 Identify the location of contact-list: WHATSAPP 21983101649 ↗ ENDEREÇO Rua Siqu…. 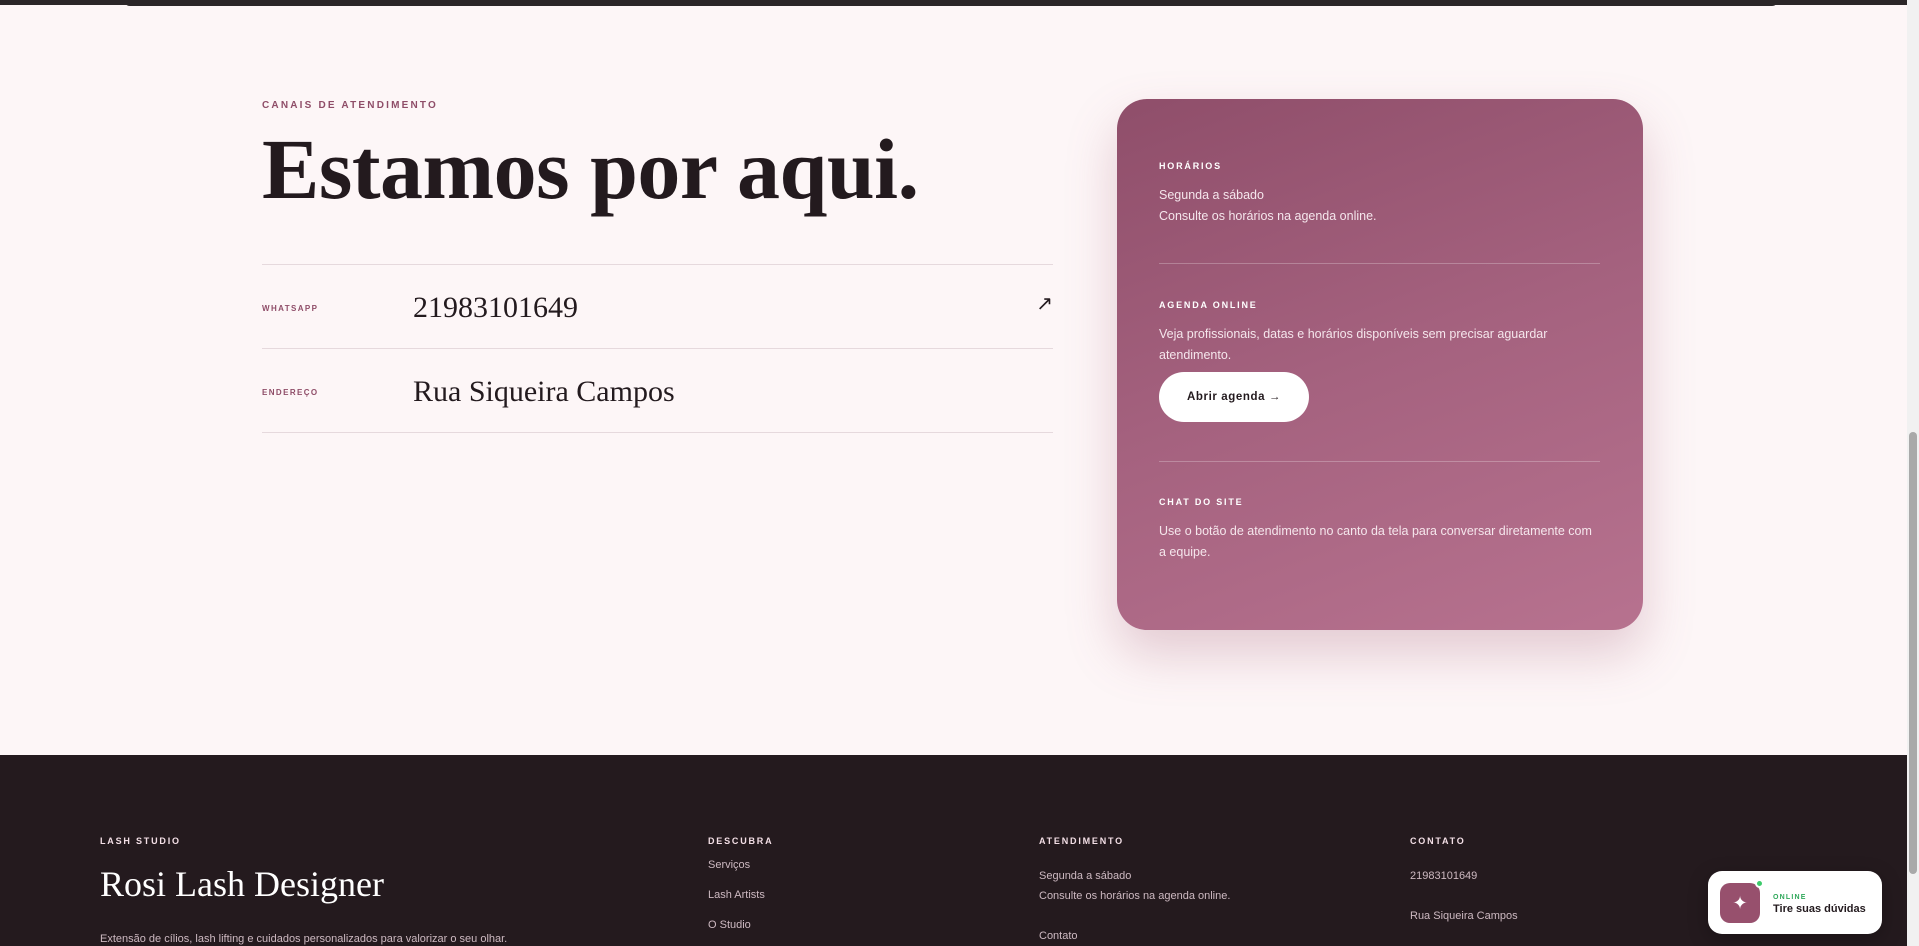
(657, 348).